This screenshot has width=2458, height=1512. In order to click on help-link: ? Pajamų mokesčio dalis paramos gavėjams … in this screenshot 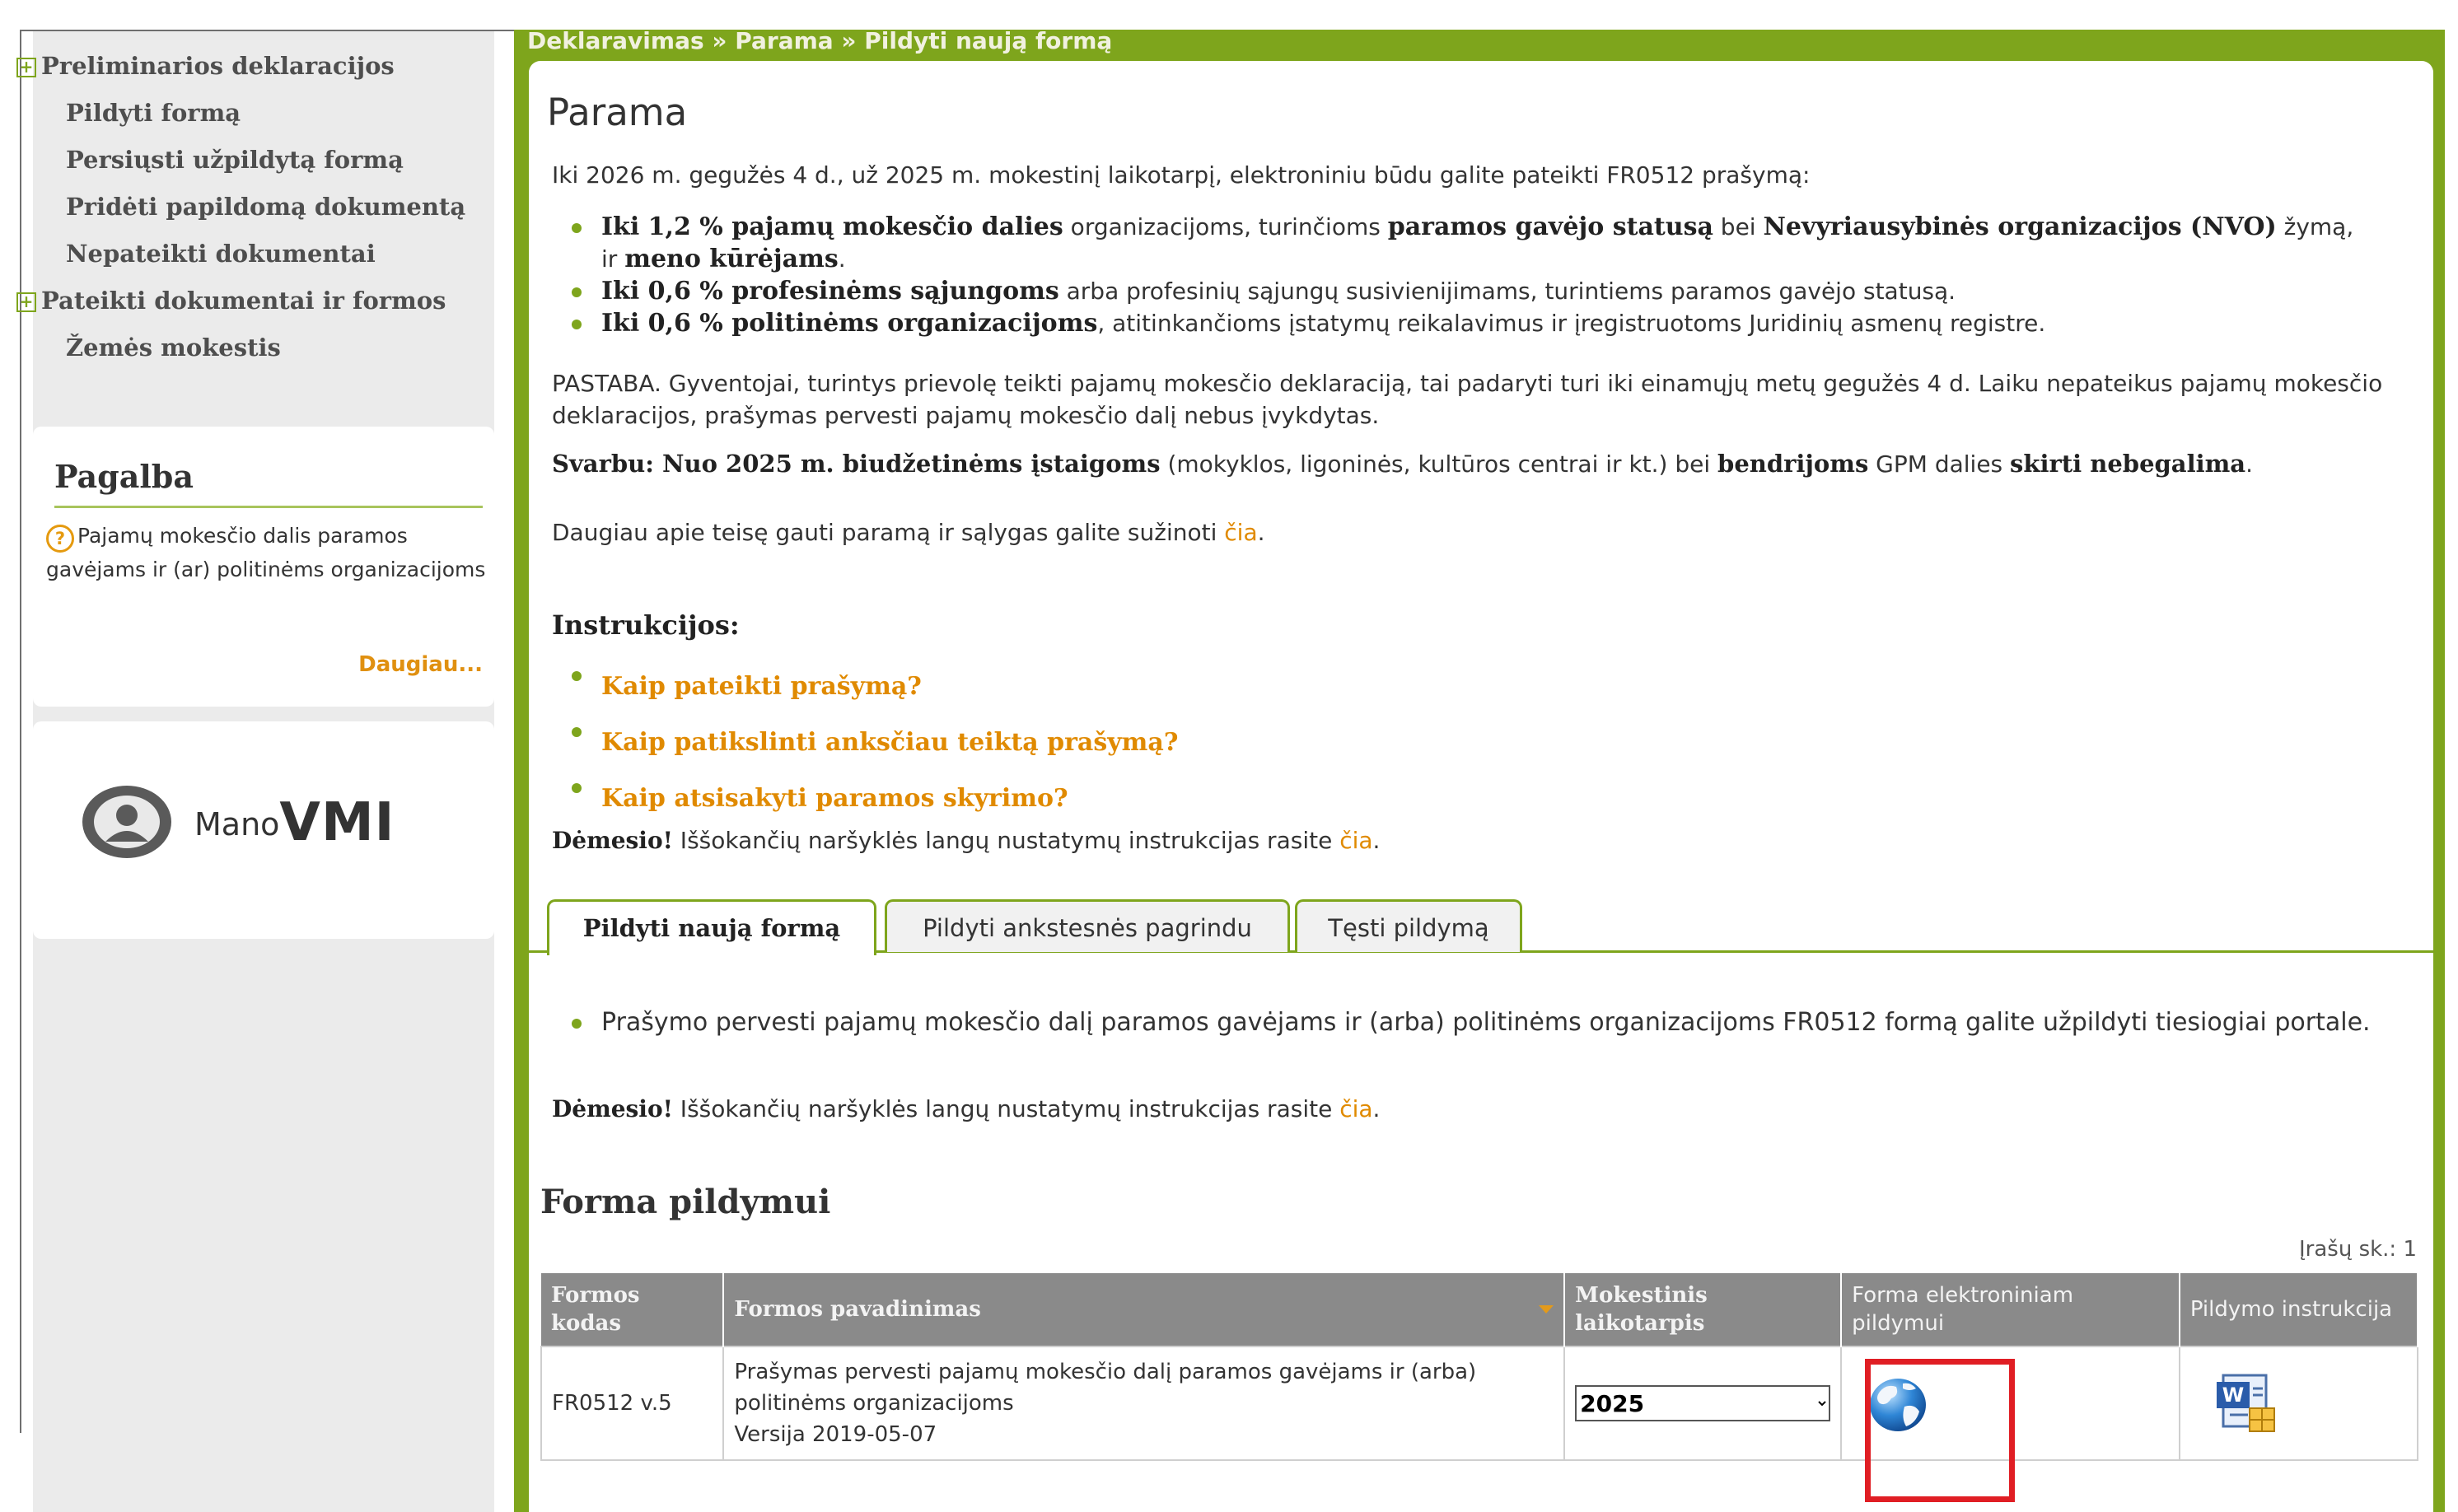, I will do `click(272, 552)`.